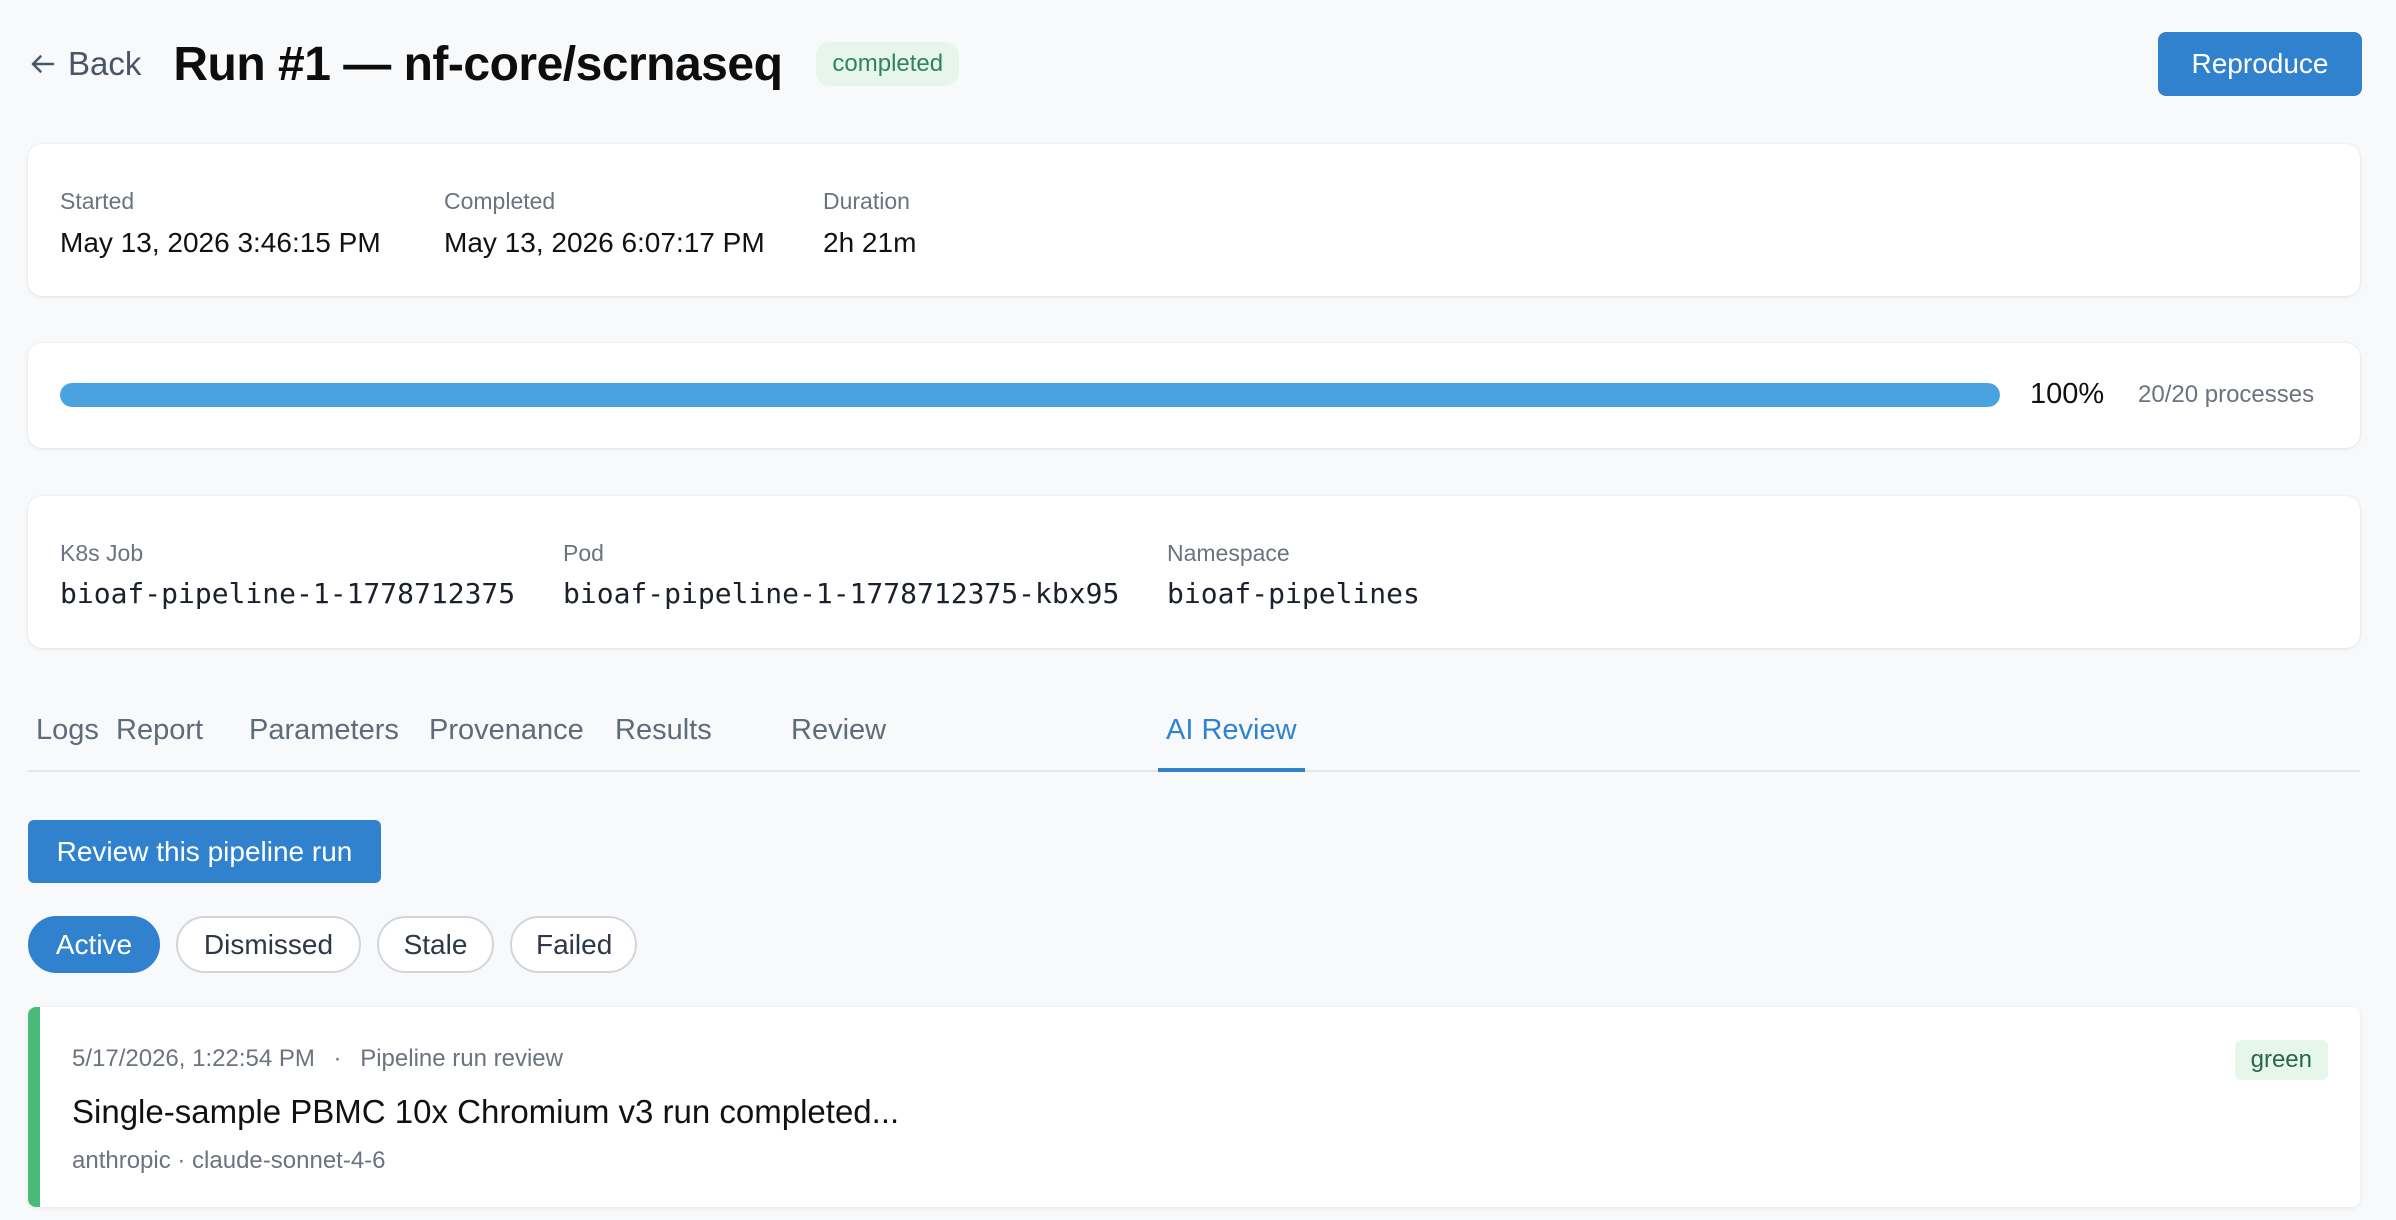 This screenshot has height=1220, width=2396. I want to click on started-value: May 13, 2026 3:46:15 PM, so click(220, 242).